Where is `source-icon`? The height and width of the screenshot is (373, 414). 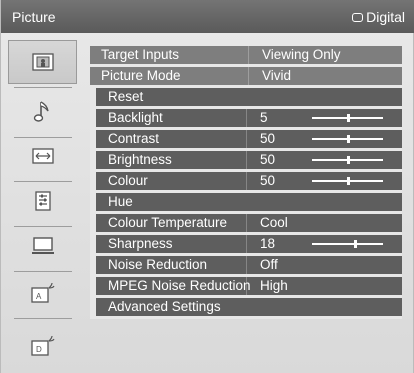
source-icon is located at coordinates (358, 17).